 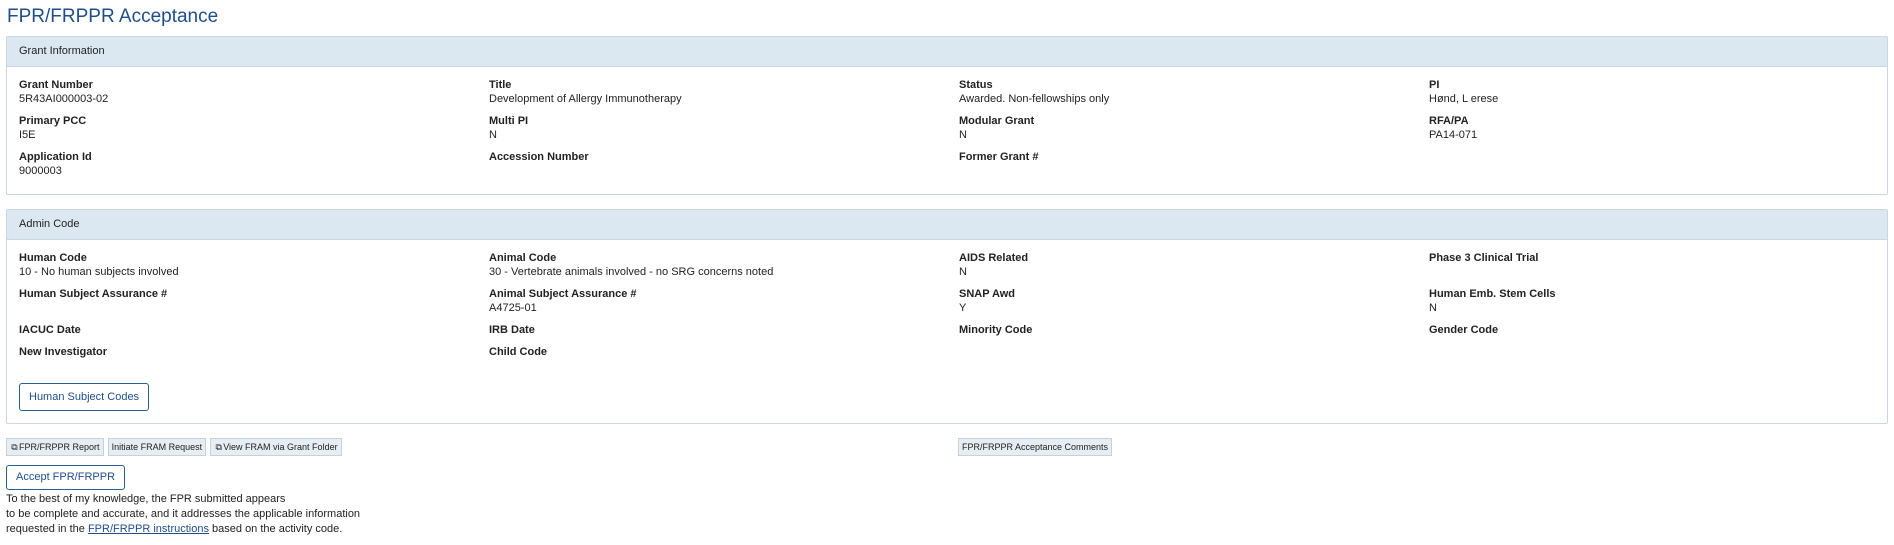 I want to click on view-fram-label: View FRAM via Grant Folder, so click(x=280, y=447).